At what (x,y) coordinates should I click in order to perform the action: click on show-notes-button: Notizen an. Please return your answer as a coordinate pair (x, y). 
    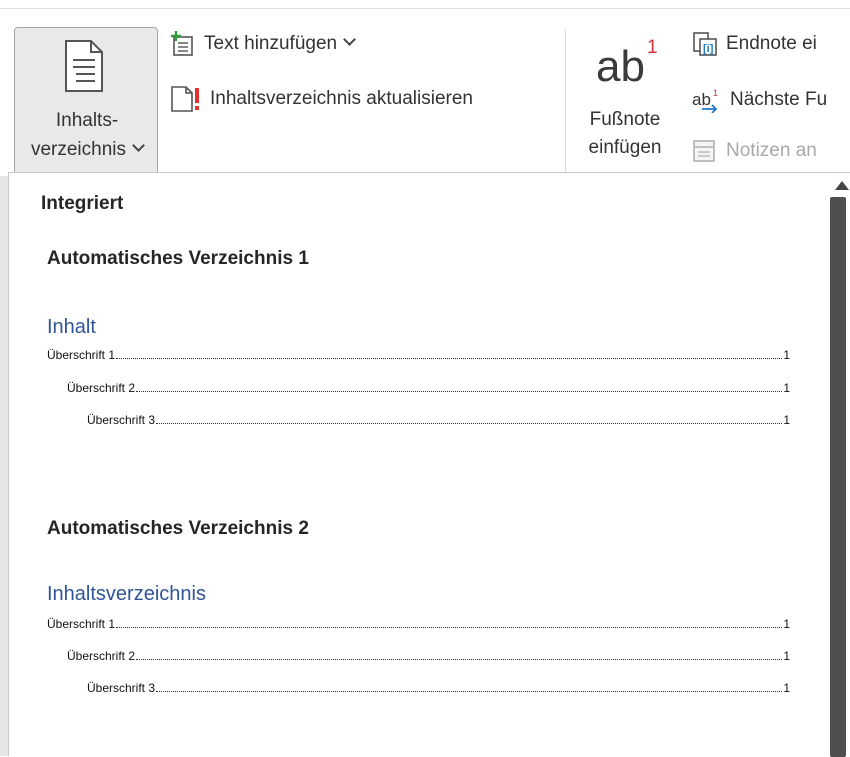
    Looking at the image, I should click on (754, 151).